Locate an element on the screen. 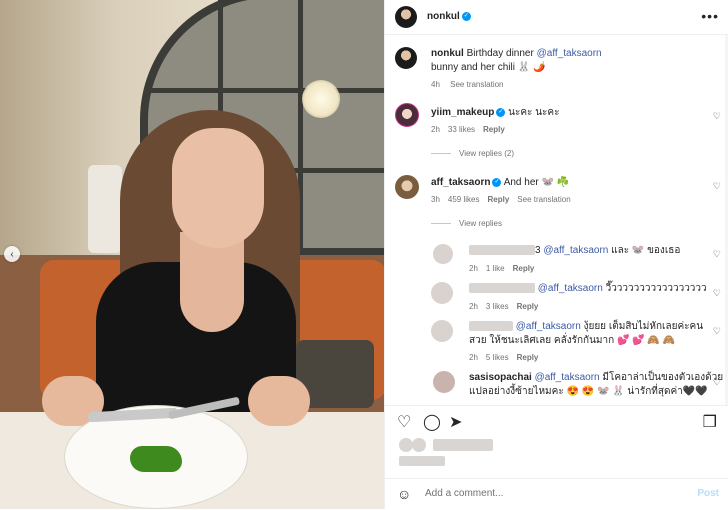 The height and width of the screenshot is (510, 728). author-username: nonkul is located at coordinates (443, 16).